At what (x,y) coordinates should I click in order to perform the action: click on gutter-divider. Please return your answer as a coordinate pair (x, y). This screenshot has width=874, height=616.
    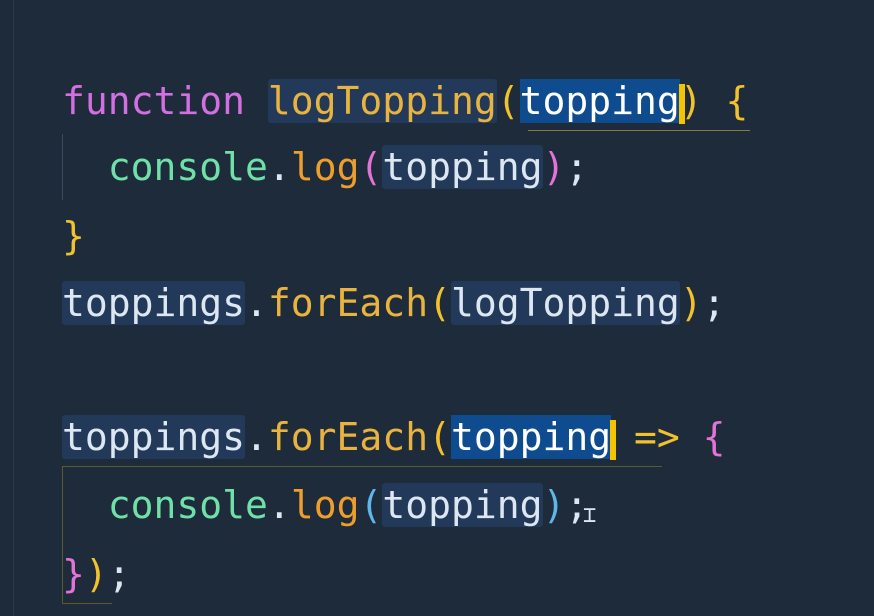
    Looking at the image, I should click on (13, 308).